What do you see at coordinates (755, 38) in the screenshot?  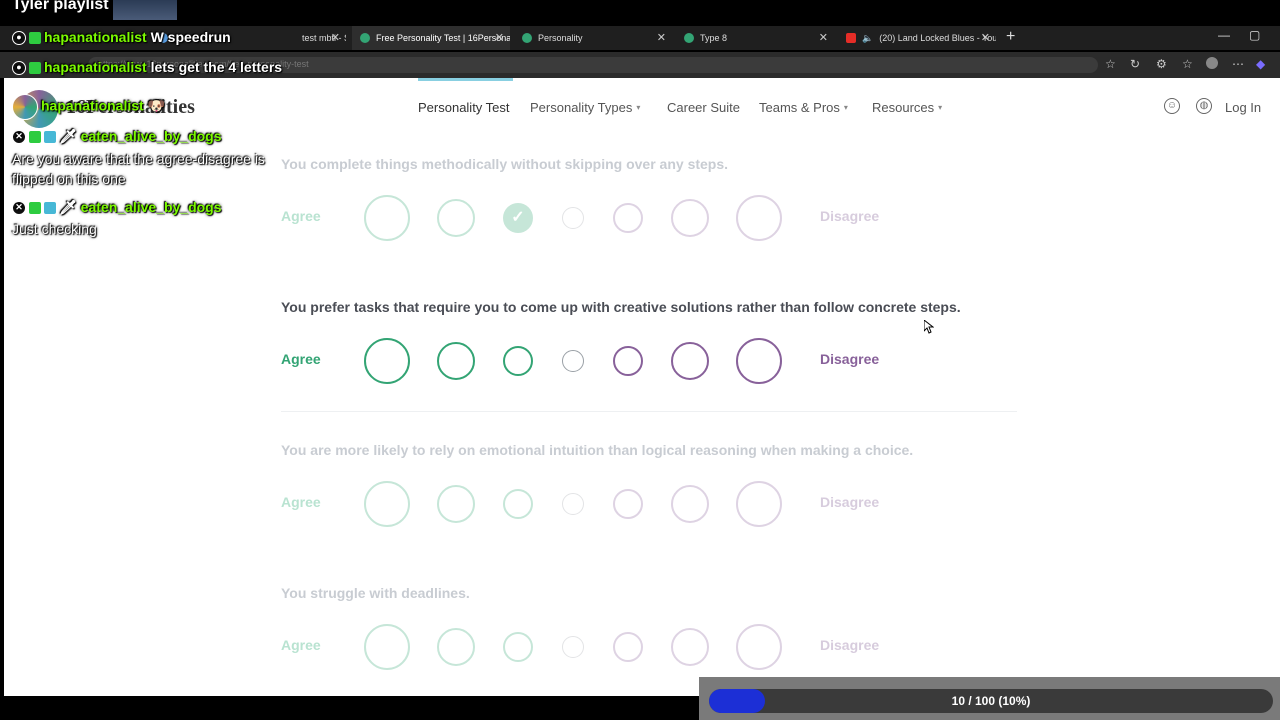 I see `tab-type-8: Type 8 ✕` at bounding box center [755, 38].